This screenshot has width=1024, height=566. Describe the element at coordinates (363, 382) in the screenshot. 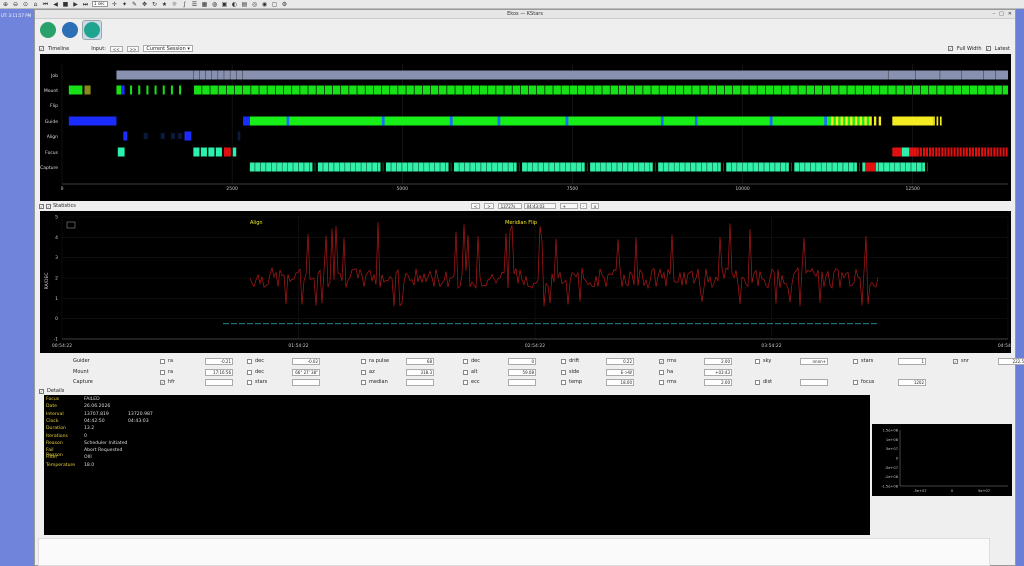

I see `capture-checkbox-median` at that location.